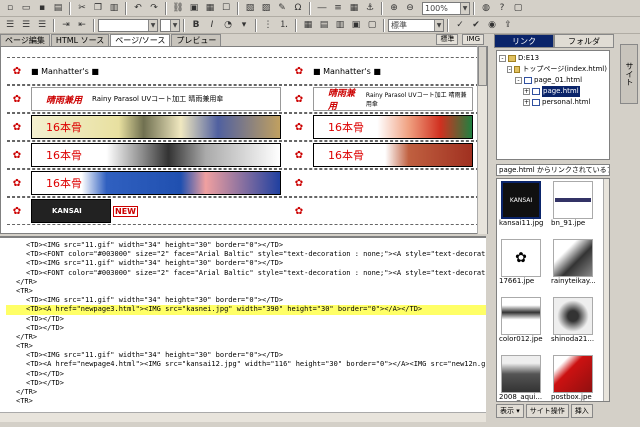 This screenshot has height=427, width=640. I want to click on view-mode-img: IMG, so click(473, 39).